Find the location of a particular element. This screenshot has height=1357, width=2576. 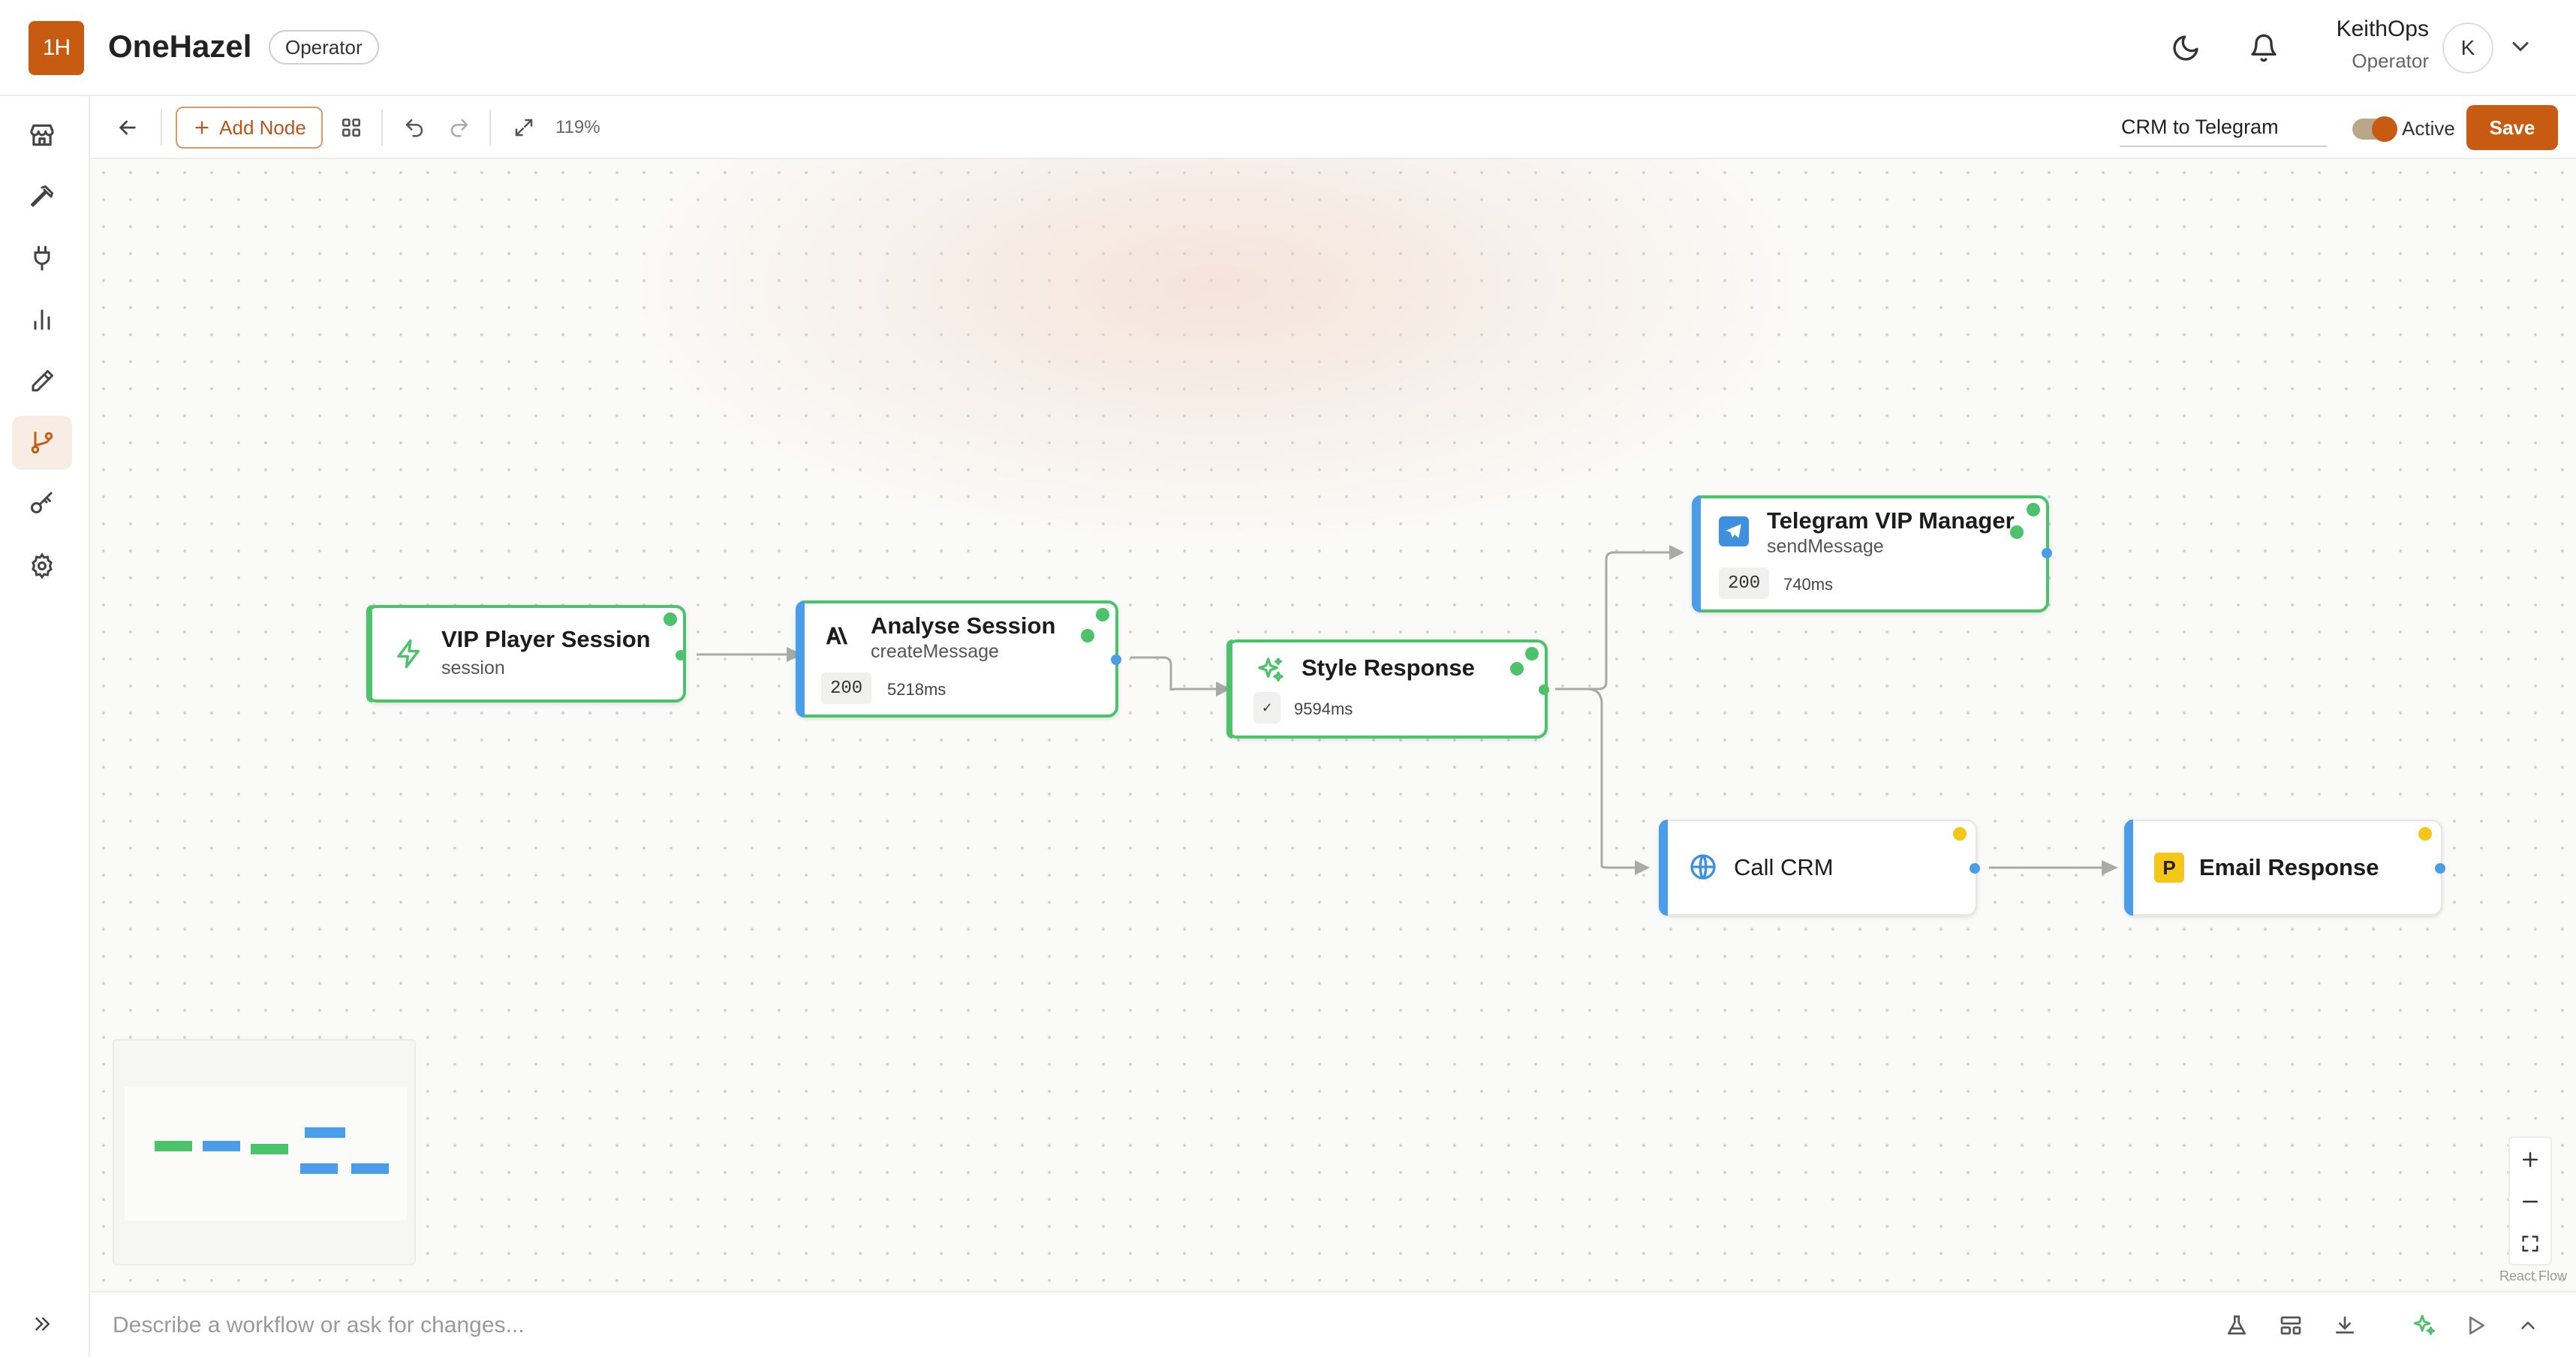

duration-label: 740ms is located at coordinates (1808, 584).